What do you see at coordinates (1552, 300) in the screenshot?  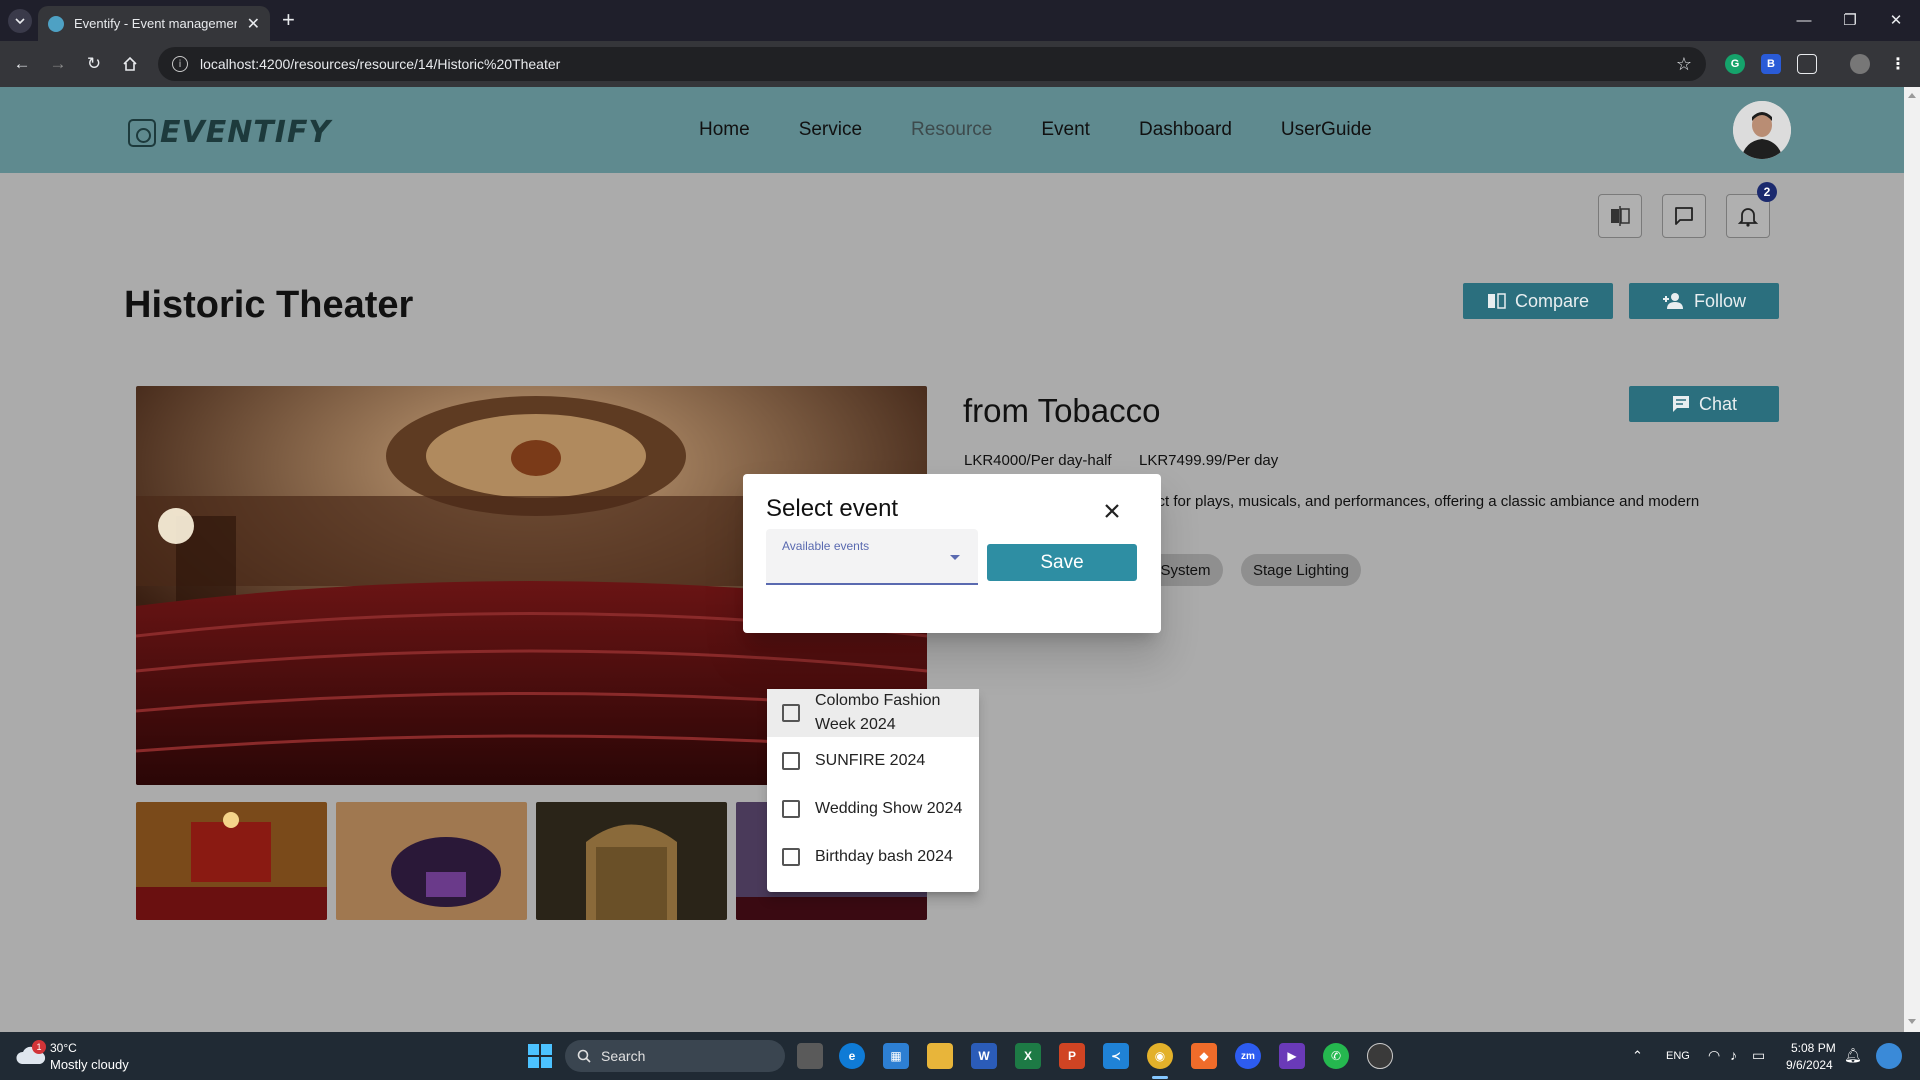 I see `compare-label: Compare` at bounding box center [1552, 300].